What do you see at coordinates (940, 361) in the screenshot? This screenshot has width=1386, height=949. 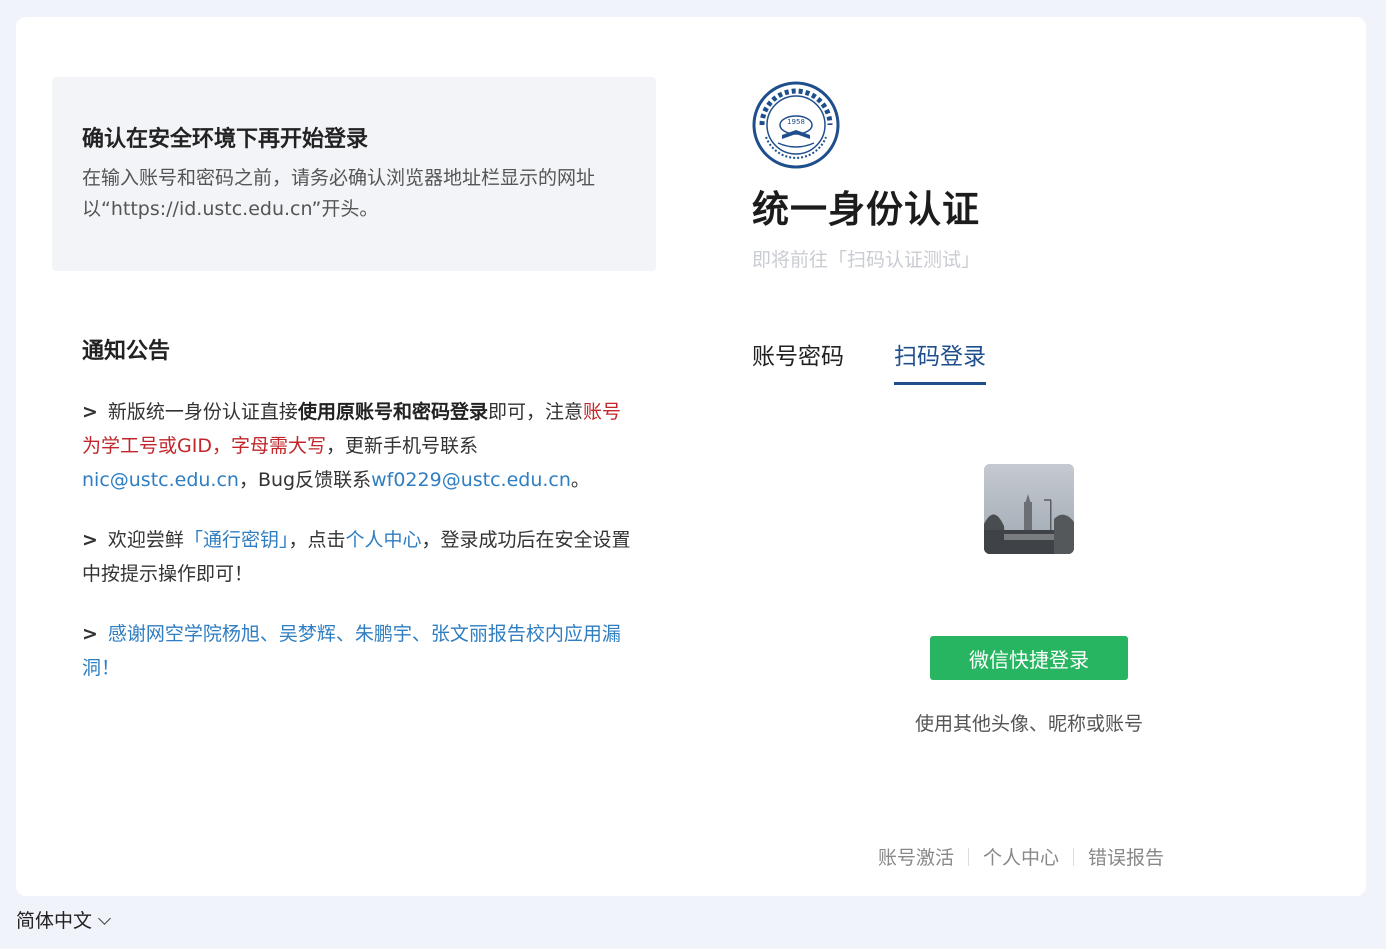 I see `tab-qr: 扫码登录` at bounding box center [940, 361].